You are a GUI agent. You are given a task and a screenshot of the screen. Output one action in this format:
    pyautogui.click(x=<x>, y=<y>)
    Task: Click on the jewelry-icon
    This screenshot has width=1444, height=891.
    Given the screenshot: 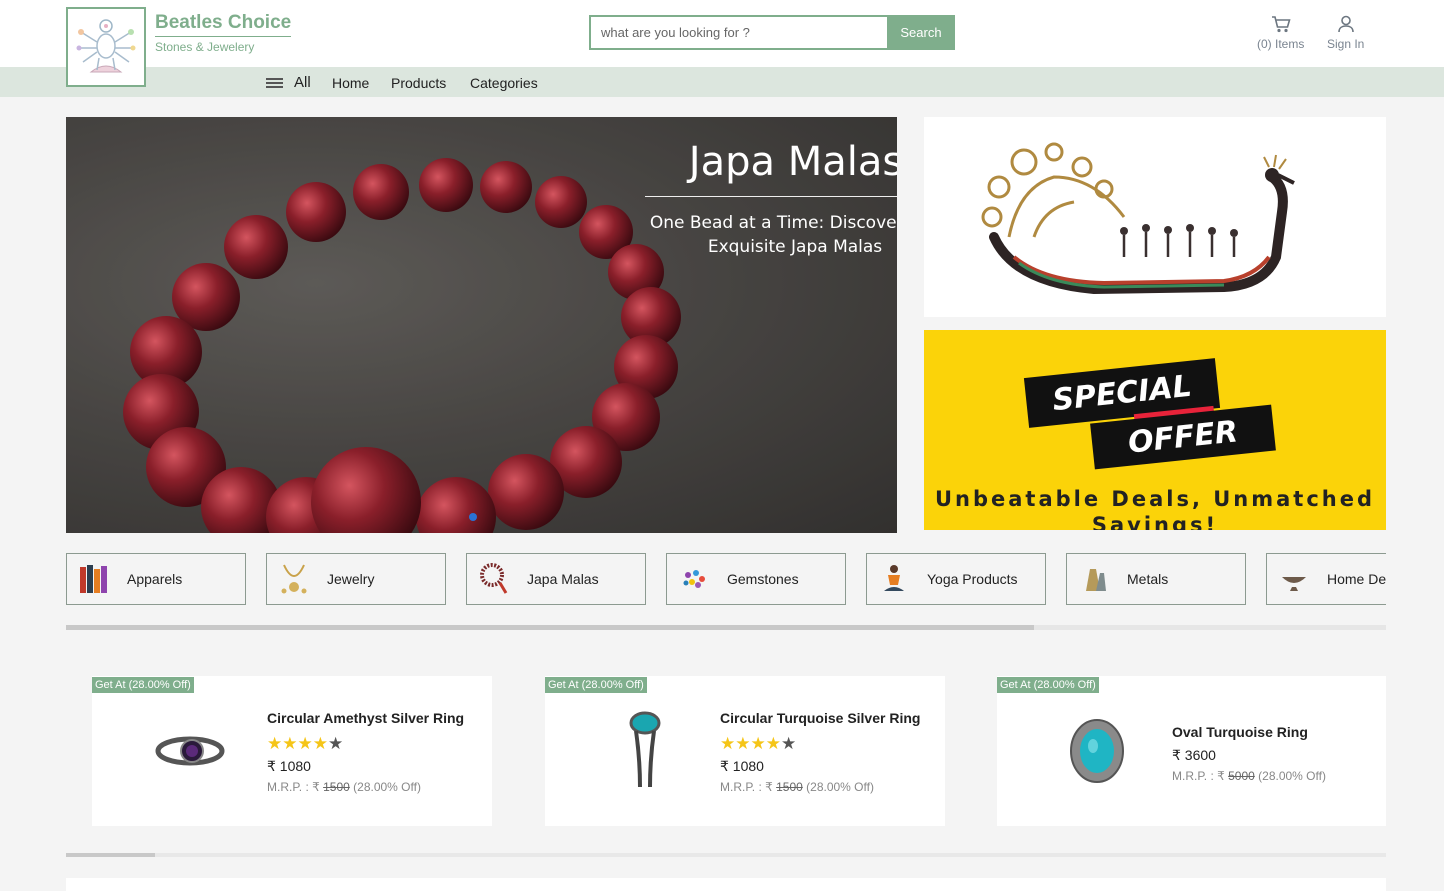 What is the action you would take?
    pyautogui.click(x=294, y=579)
    